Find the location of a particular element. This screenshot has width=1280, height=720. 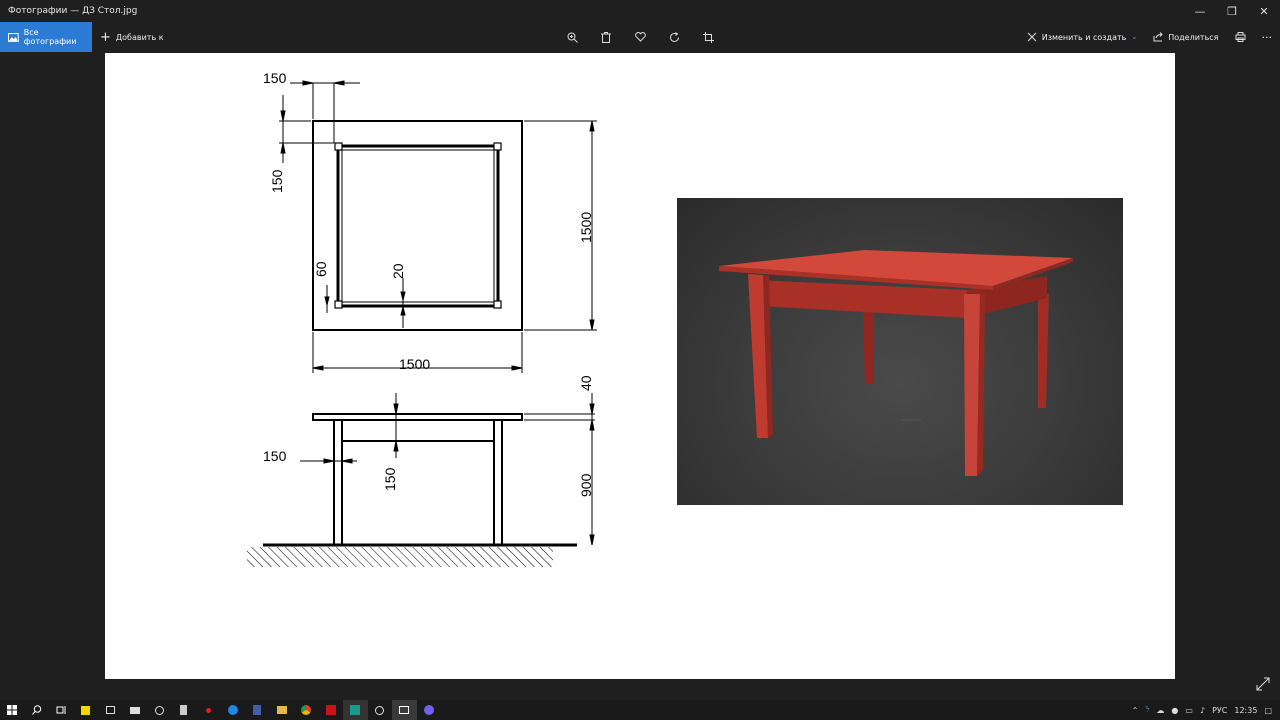

restore-icon: ❐ is located at coordinates (1232, 11).